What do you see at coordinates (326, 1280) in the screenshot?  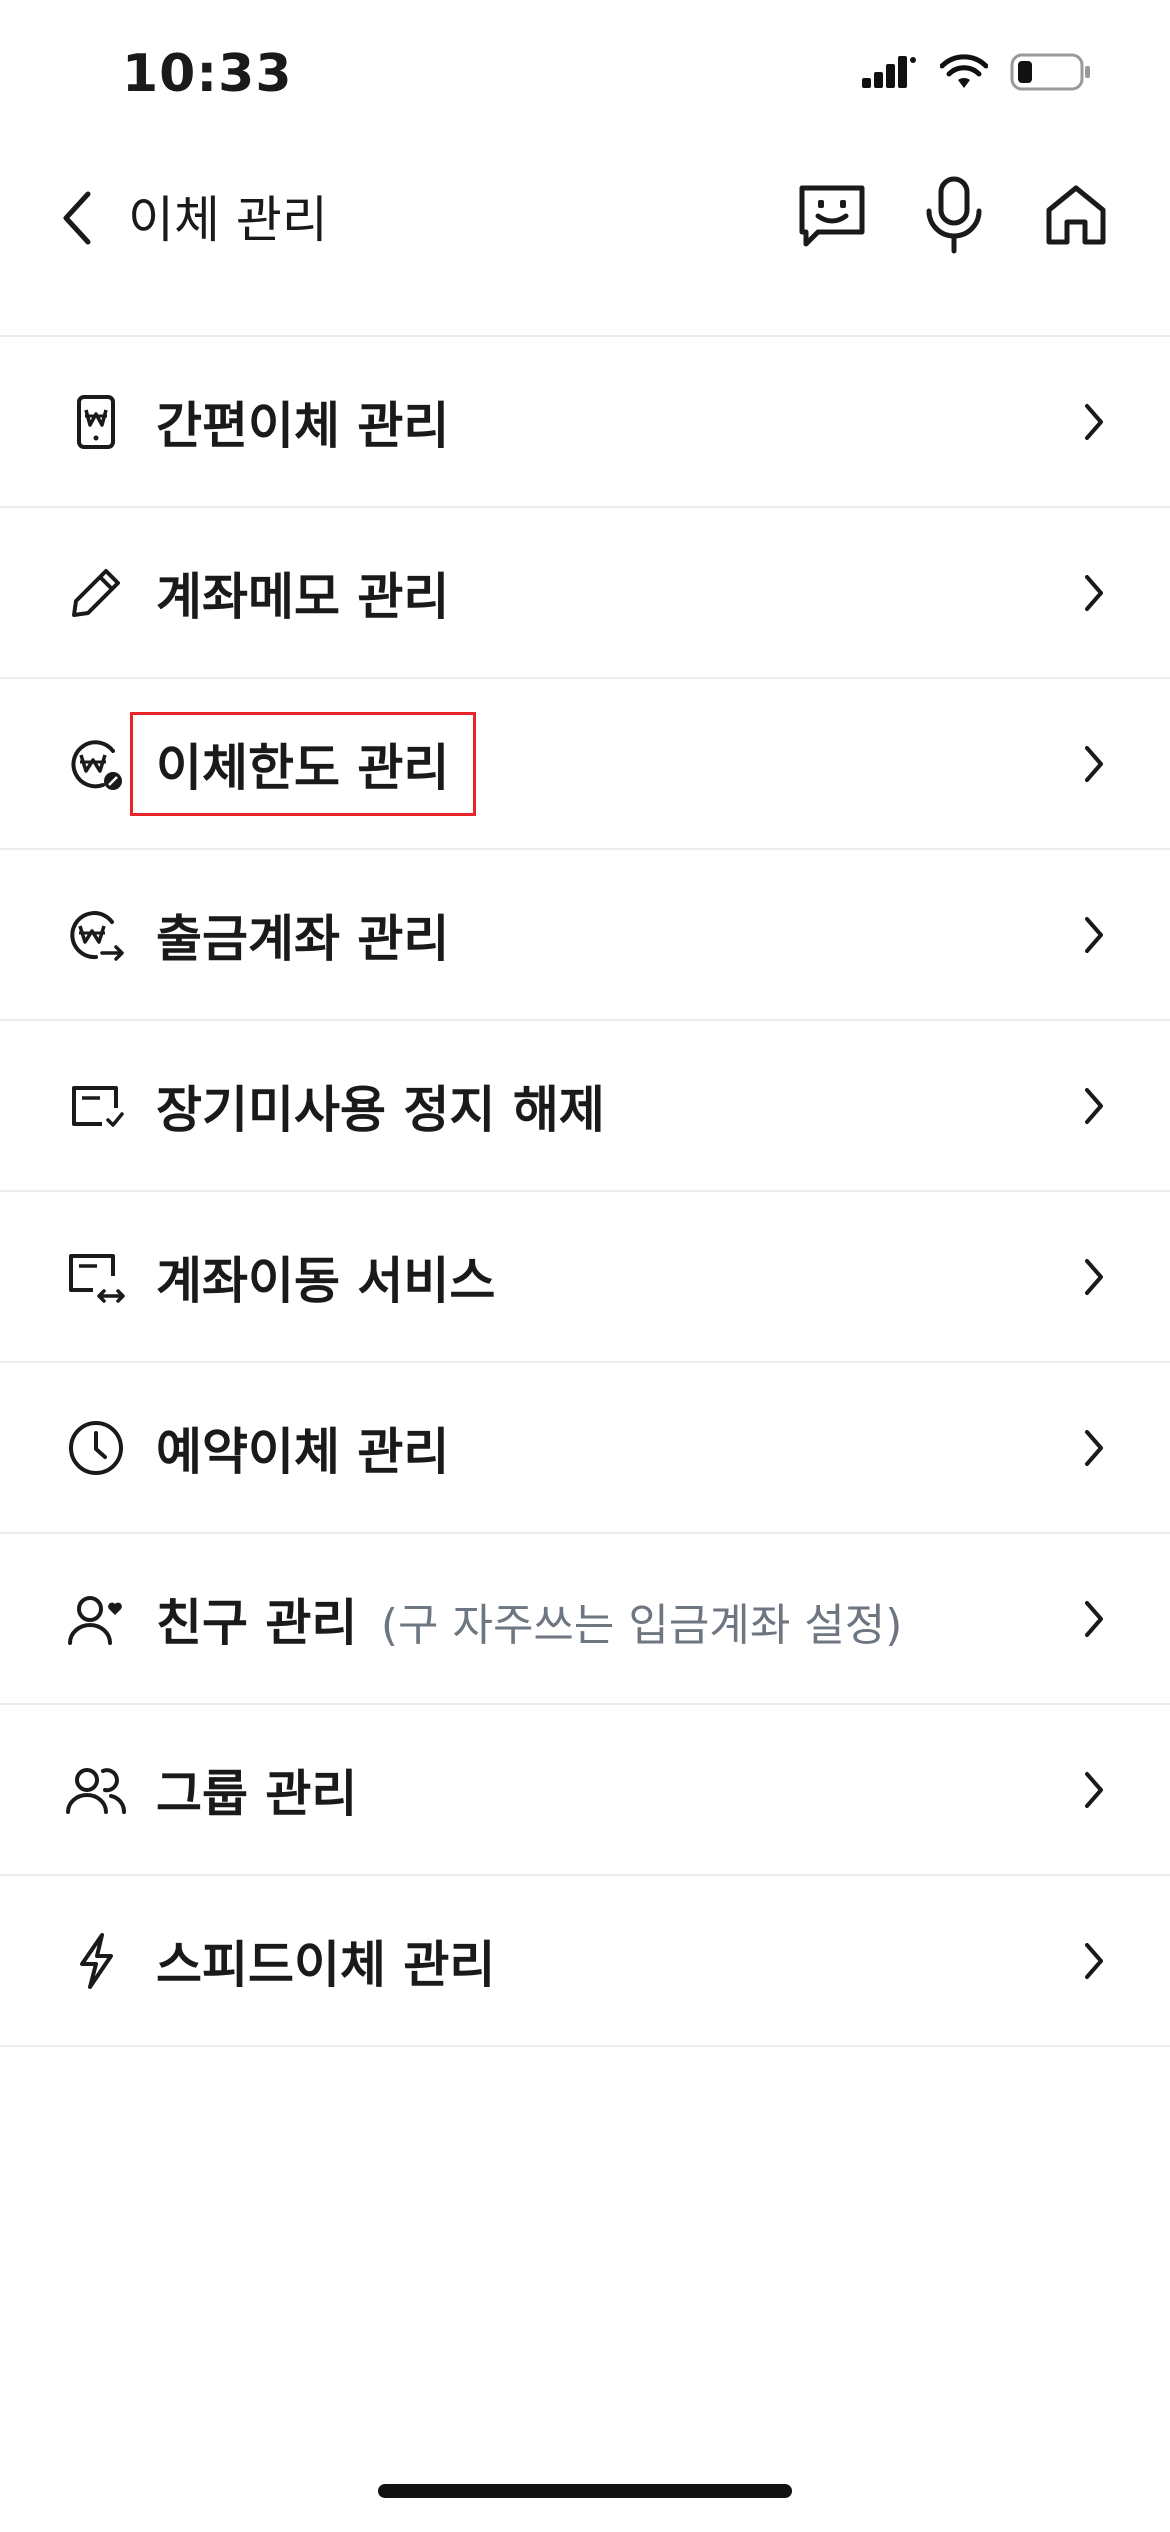 I see `menu-item-label: 계좌이동 서비스` at bounding box center [326, 1280].